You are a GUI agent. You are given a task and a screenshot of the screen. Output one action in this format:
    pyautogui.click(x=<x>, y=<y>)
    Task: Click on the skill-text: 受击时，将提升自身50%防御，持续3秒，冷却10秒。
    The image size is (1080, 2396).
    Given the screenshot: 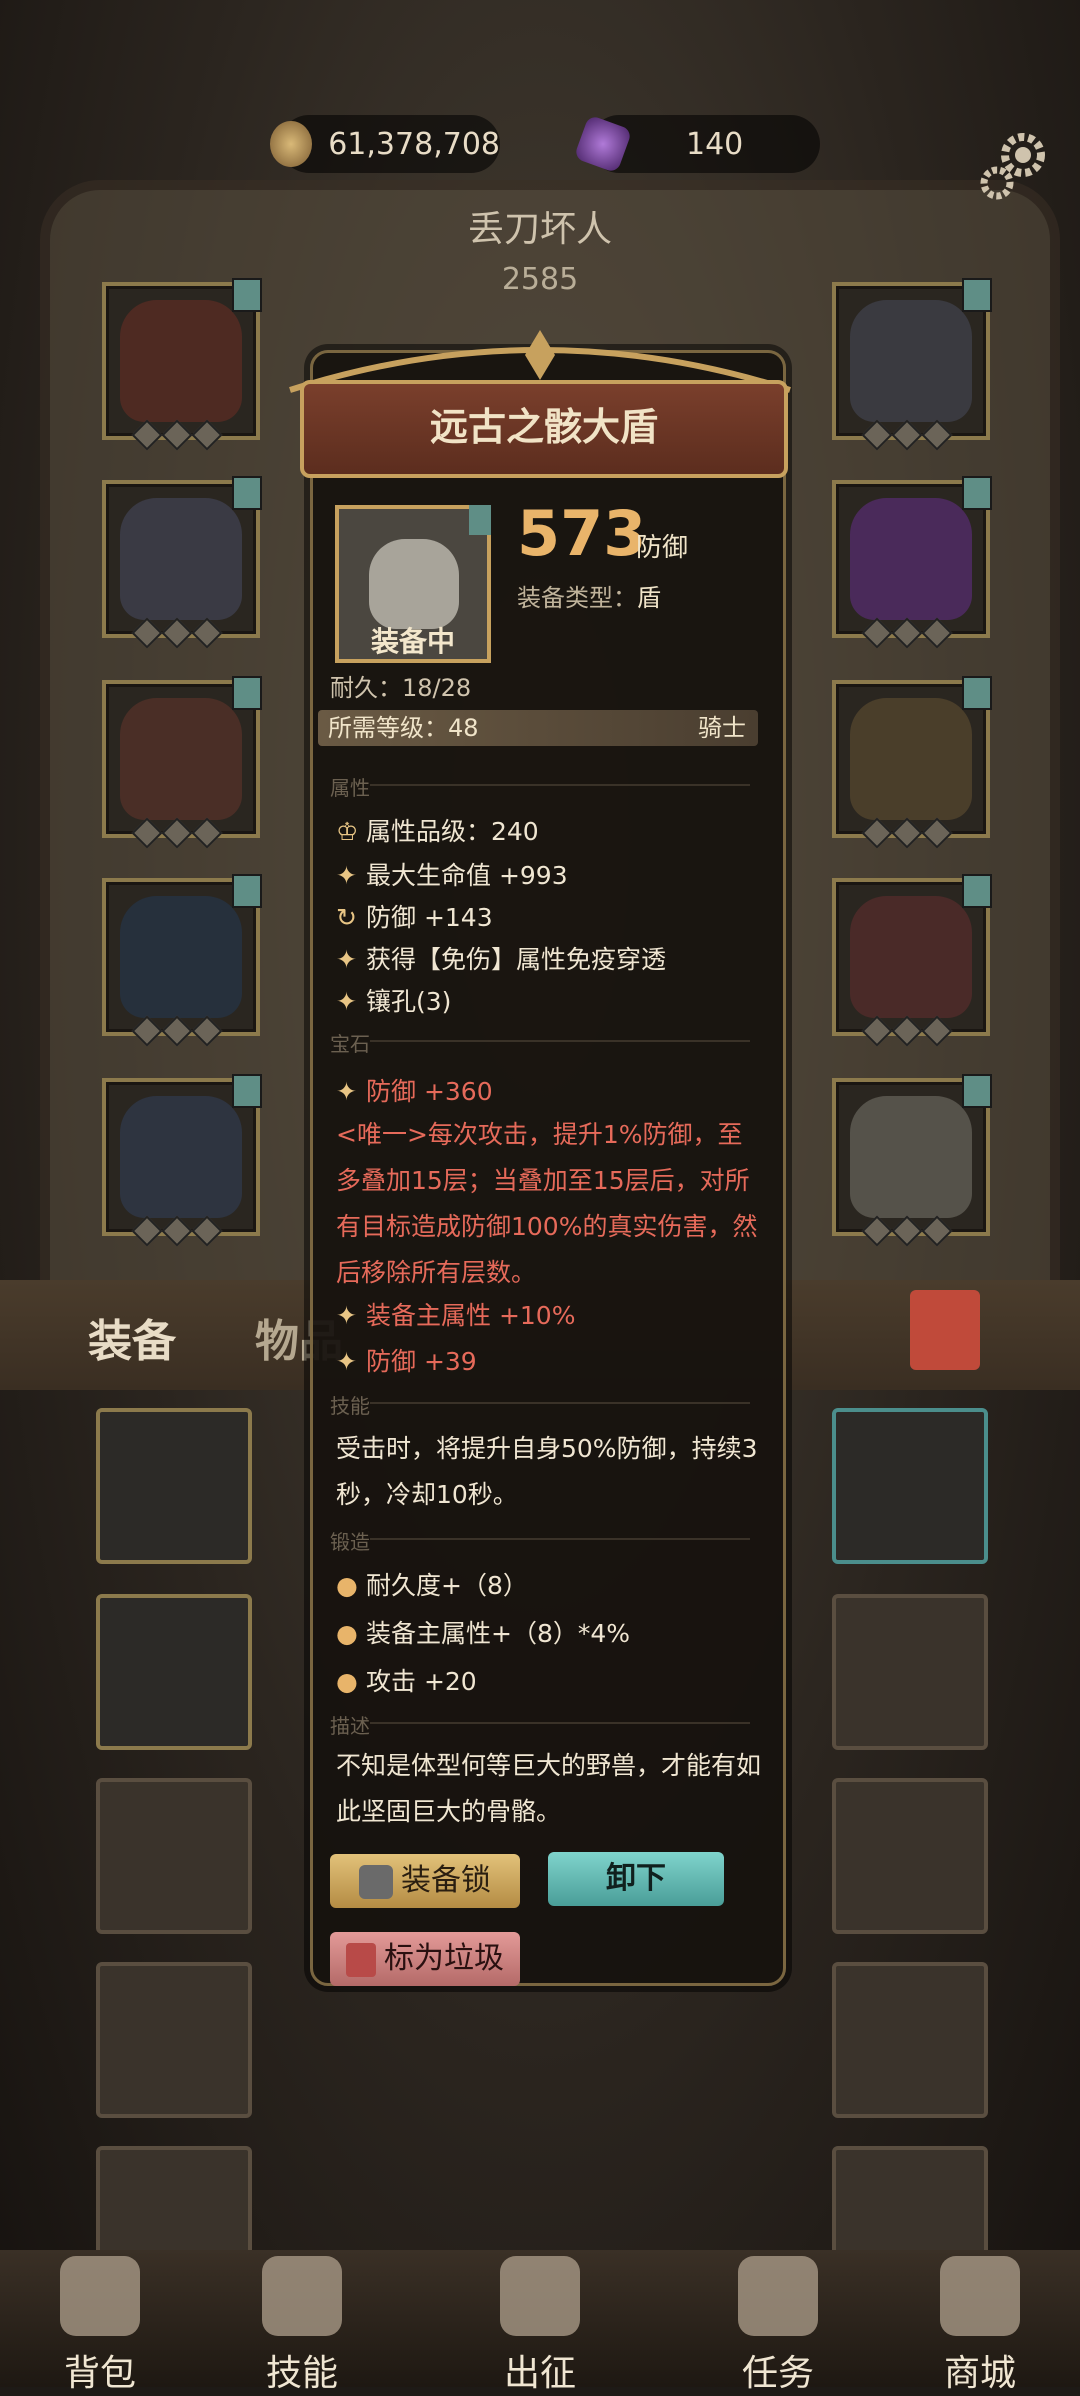 What is the action you would take?
    pyautogui.click(x=547, y=1471)
    